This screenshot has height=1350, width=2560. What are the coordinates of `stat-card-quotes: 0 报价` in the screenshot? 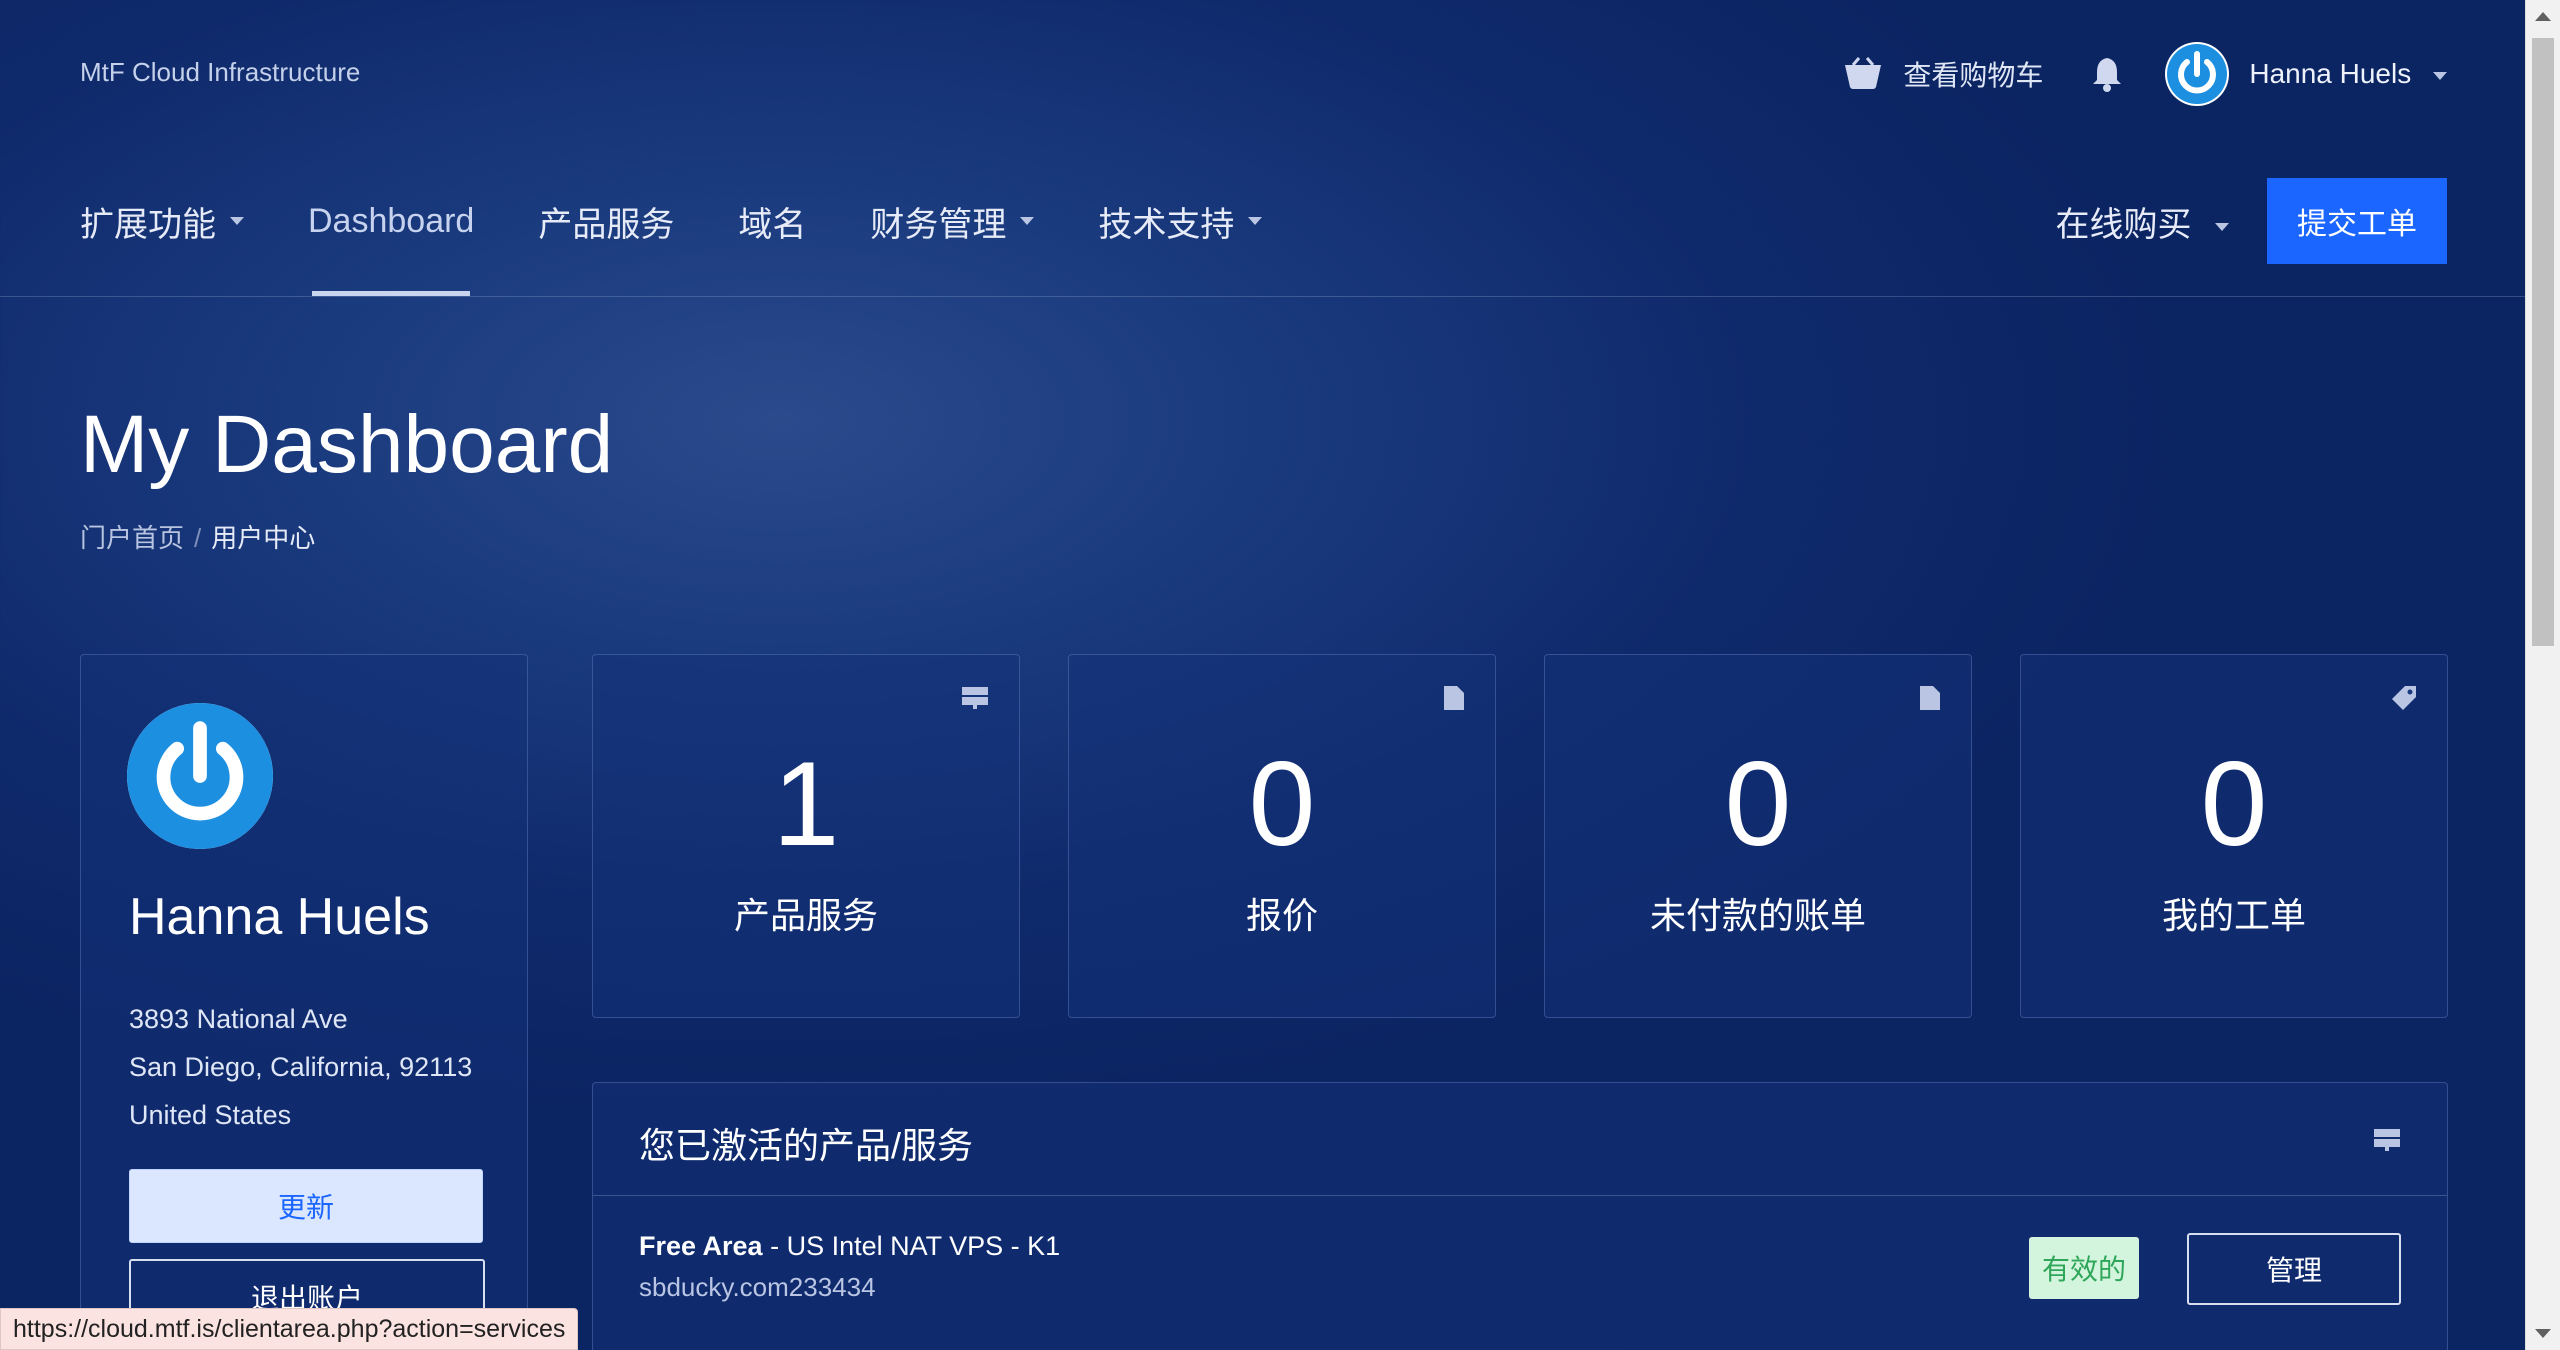 It's located at (1282, 836).